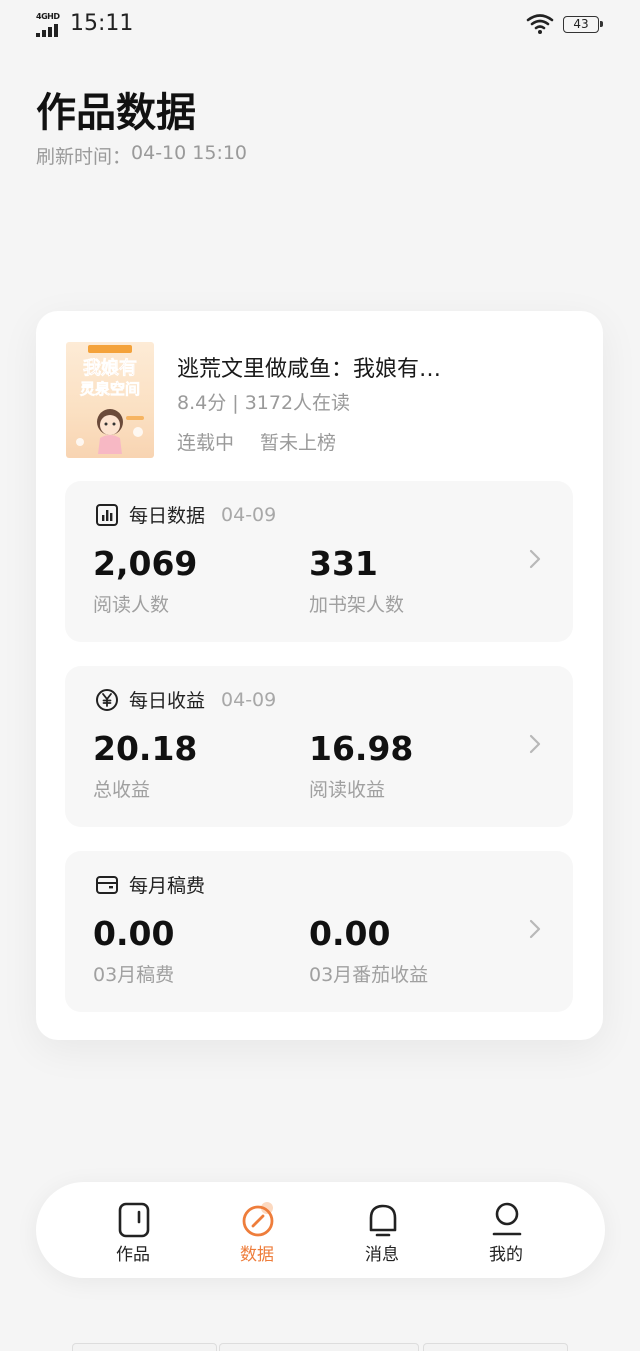 The image size is (640, 1351). What do you see at coordinates (107, 884) in the screenshot?
I see `wallet-icon` at bounding box center [107, 884].